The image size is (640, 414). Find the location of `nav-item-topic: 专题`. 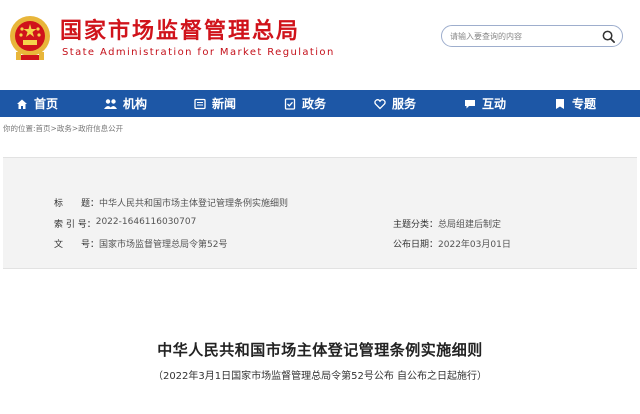

nav-item-topic: 专题 is located at coordinates (575, 103).